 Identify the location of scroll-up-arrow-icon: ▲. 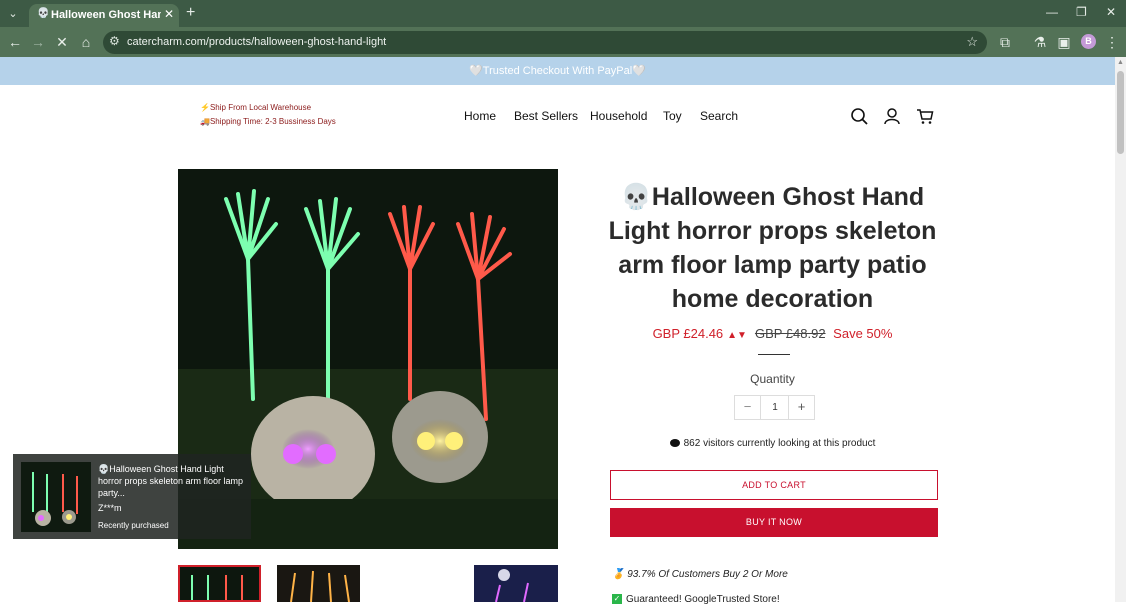
(1120, 62).